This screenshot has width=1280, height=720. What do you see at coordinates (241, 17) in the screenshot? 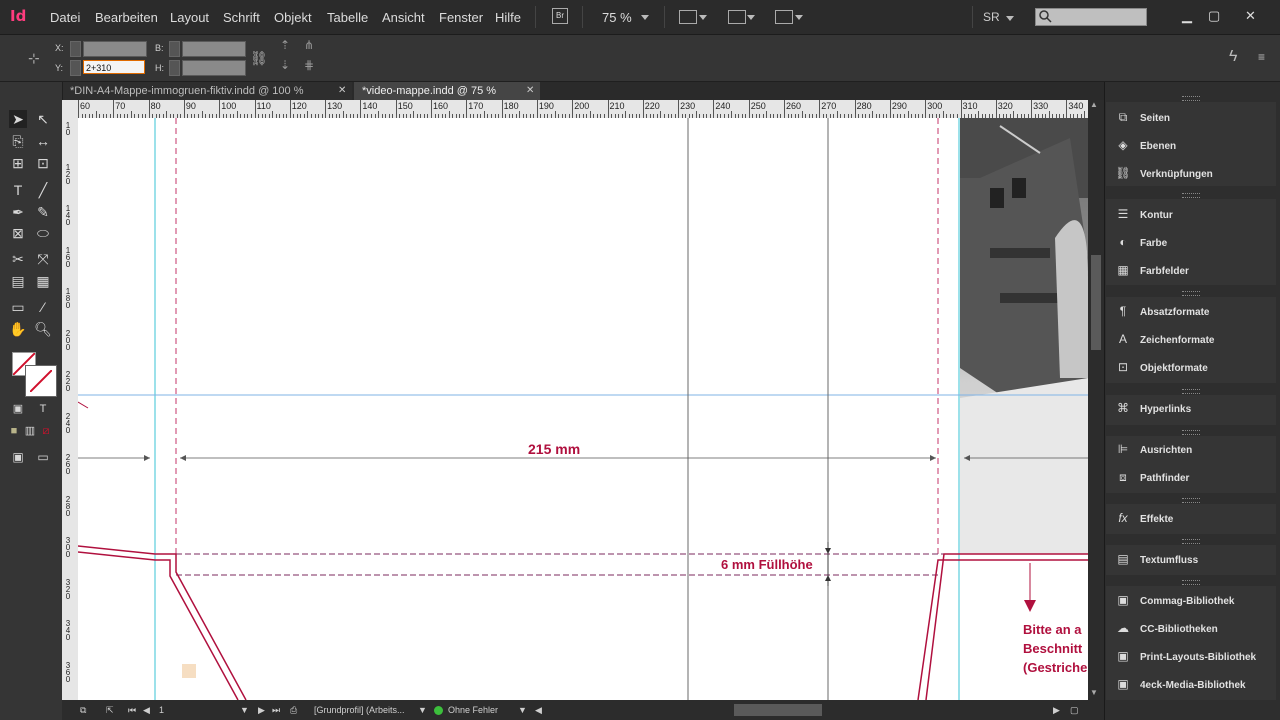
I see `menu-schrift: Schrift` at bounding box center [241, 17].